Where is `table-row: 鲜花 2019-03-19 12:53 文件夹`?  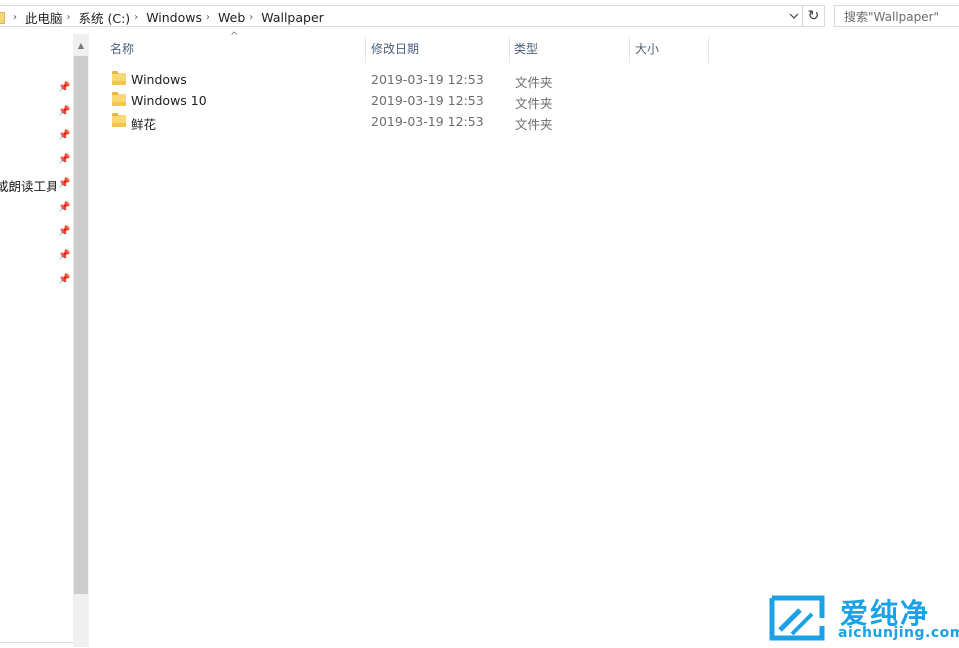
table-row: 鲜花 2019-03-19 12:53 文件夹 is located at coordinates (399, 121).